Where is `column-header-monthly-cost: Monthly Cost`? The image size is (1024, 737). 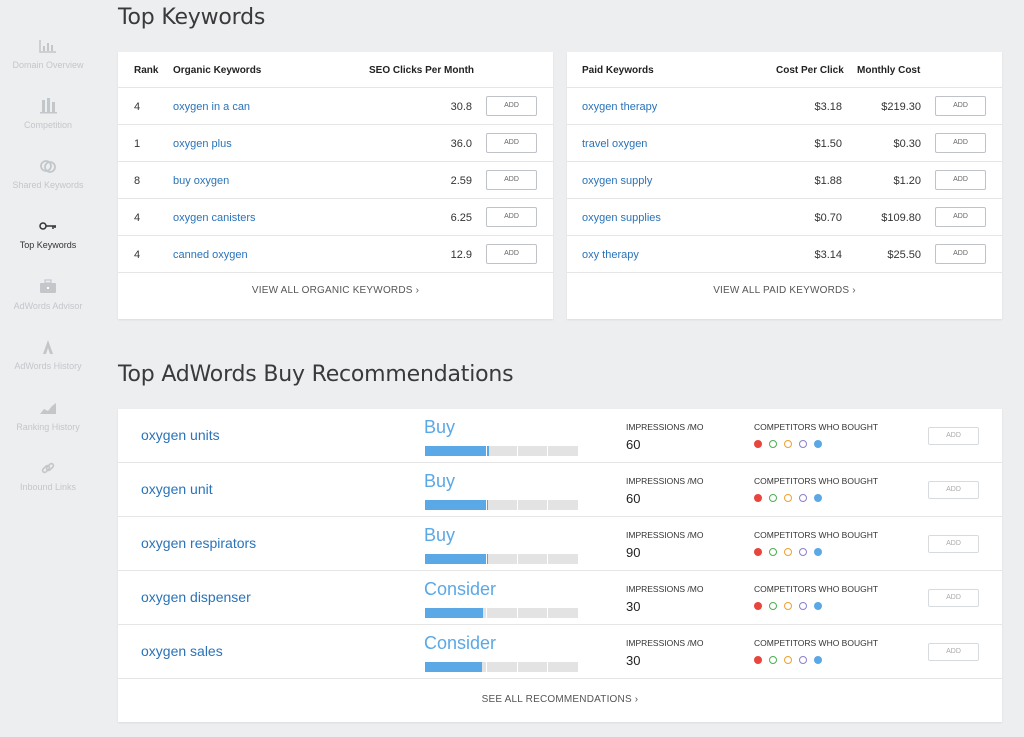
column-header-monthly-cost: Monthly Cost is located at coordinates (889, 70).